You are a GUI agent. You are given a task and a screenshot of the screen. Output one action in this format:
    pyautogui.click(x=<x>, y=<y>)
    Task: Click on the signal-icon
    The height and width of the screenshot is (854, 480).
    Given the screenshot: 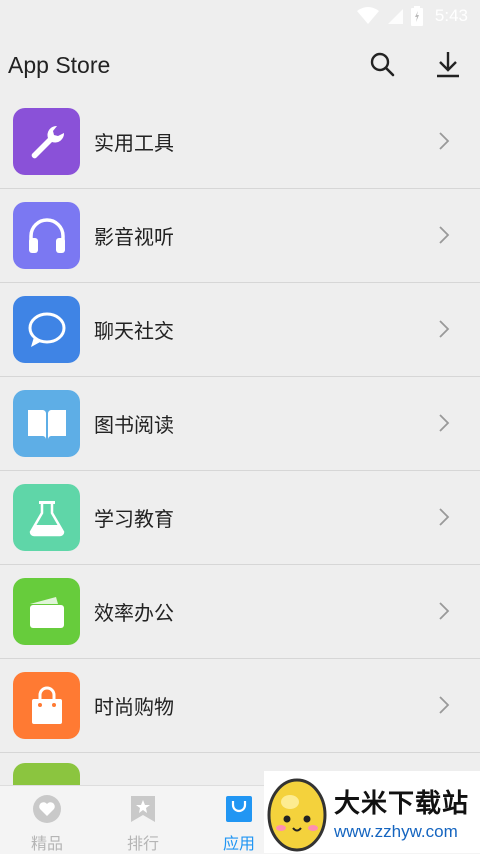 What is the action you would take?
    pyautogui.click(x=395, y=16)
    